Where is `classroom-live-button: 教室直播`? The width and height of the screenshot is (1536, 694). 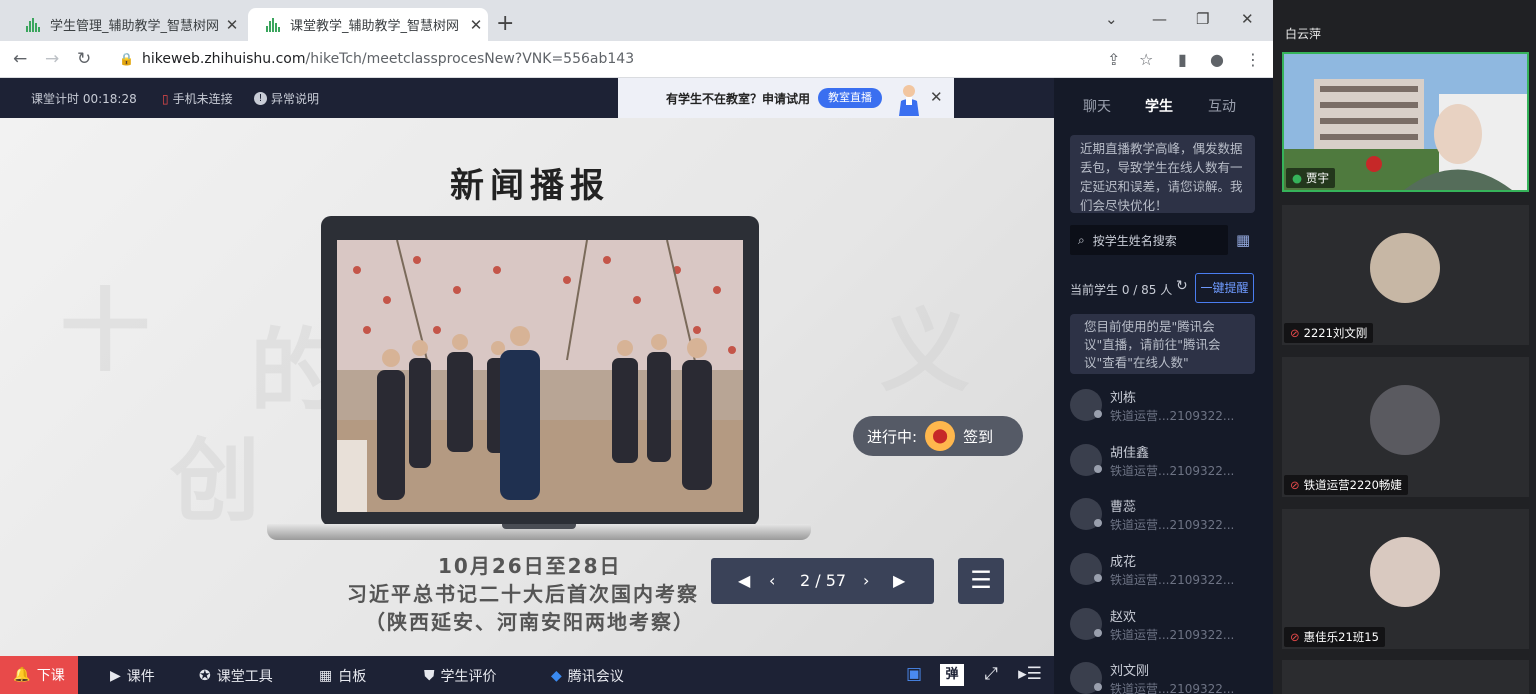 classroom-live-button: 教室直播 is located at coordinates (850, 98).